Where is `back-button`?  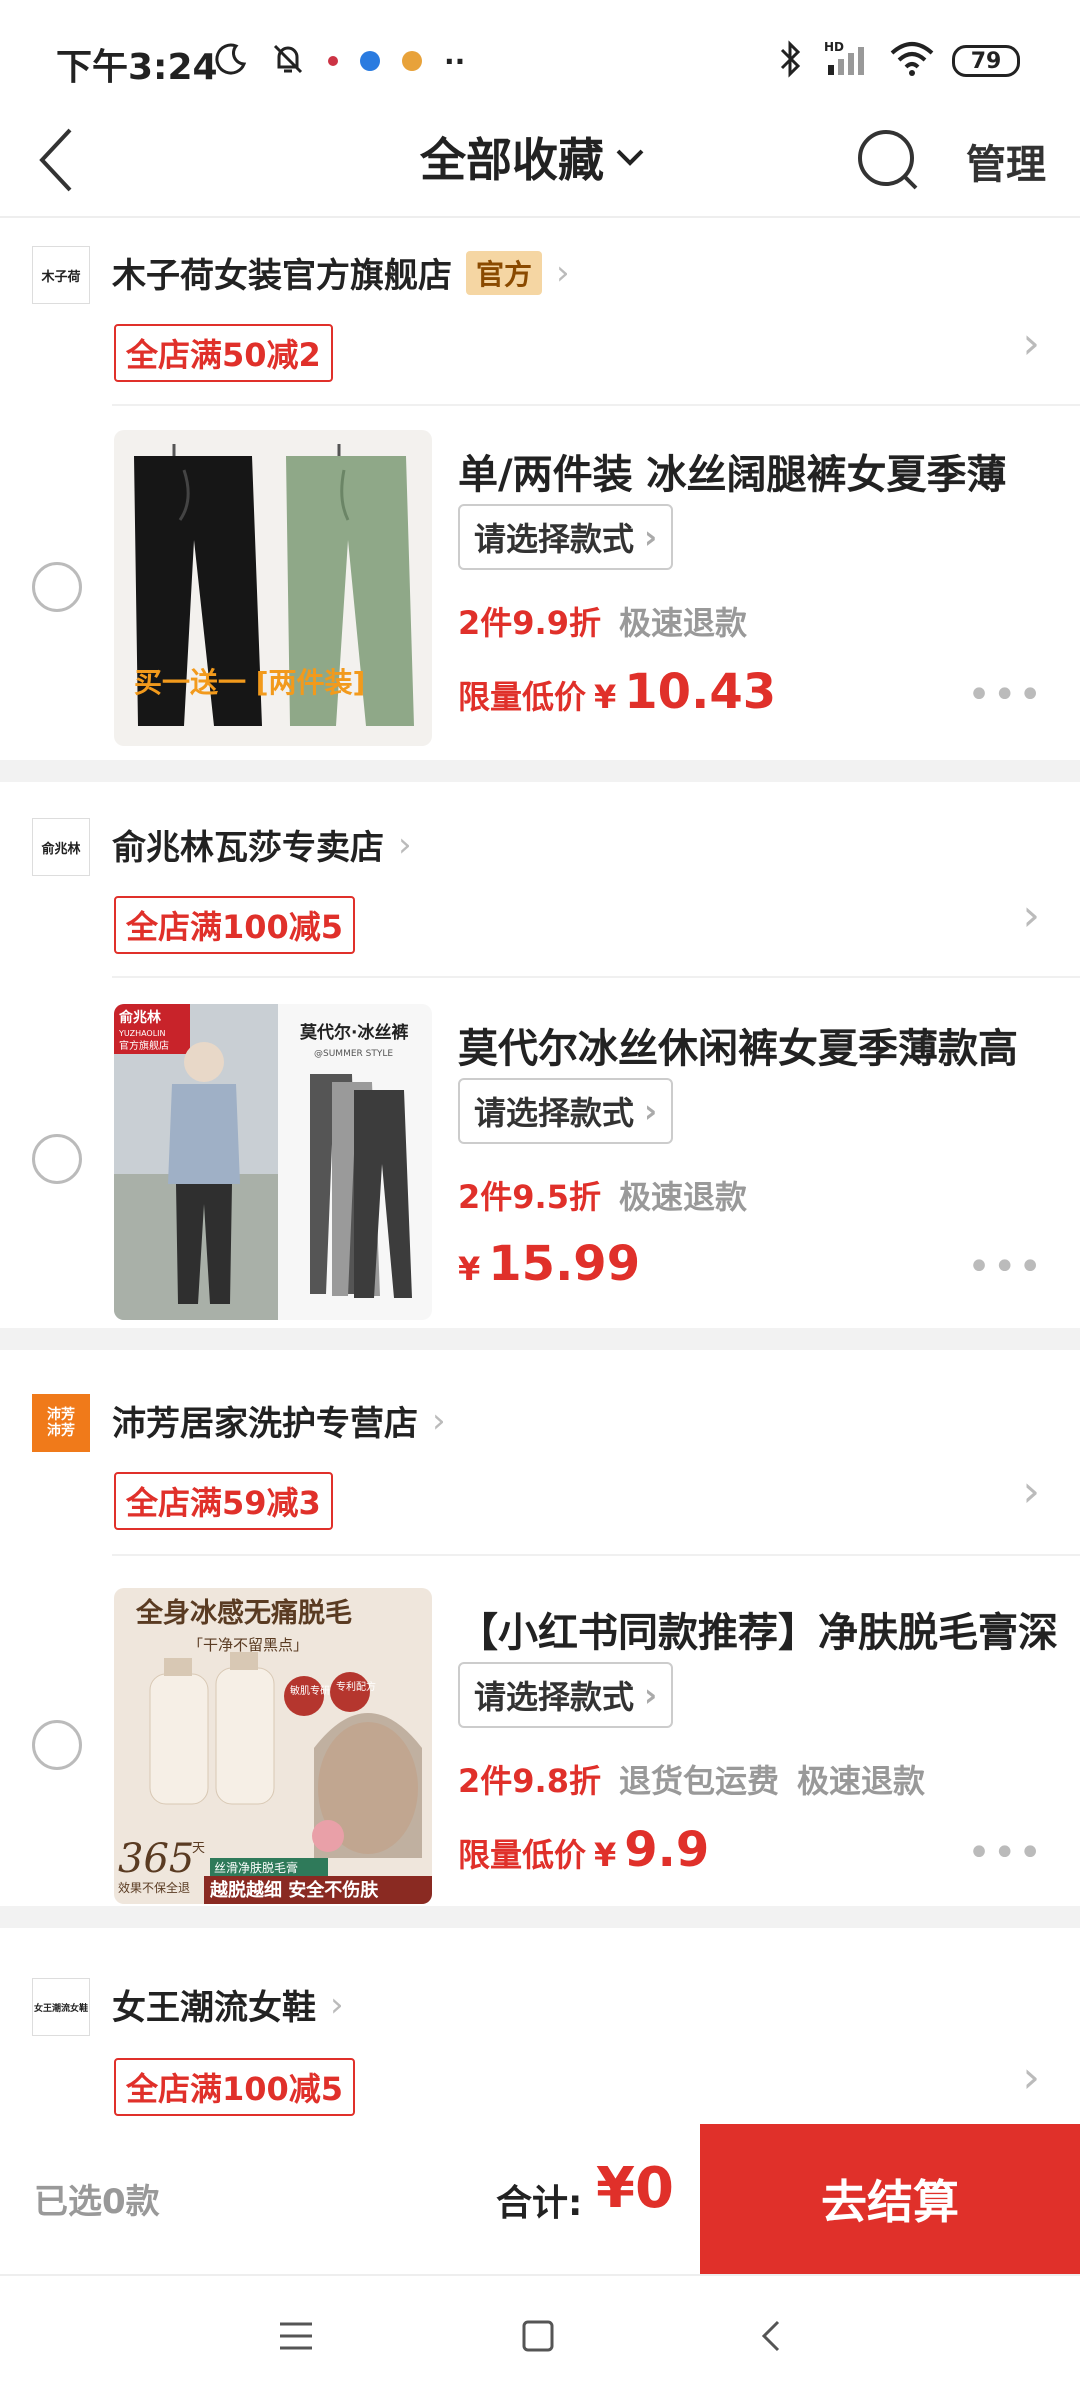 back-button is located at coordinates (70, 160).